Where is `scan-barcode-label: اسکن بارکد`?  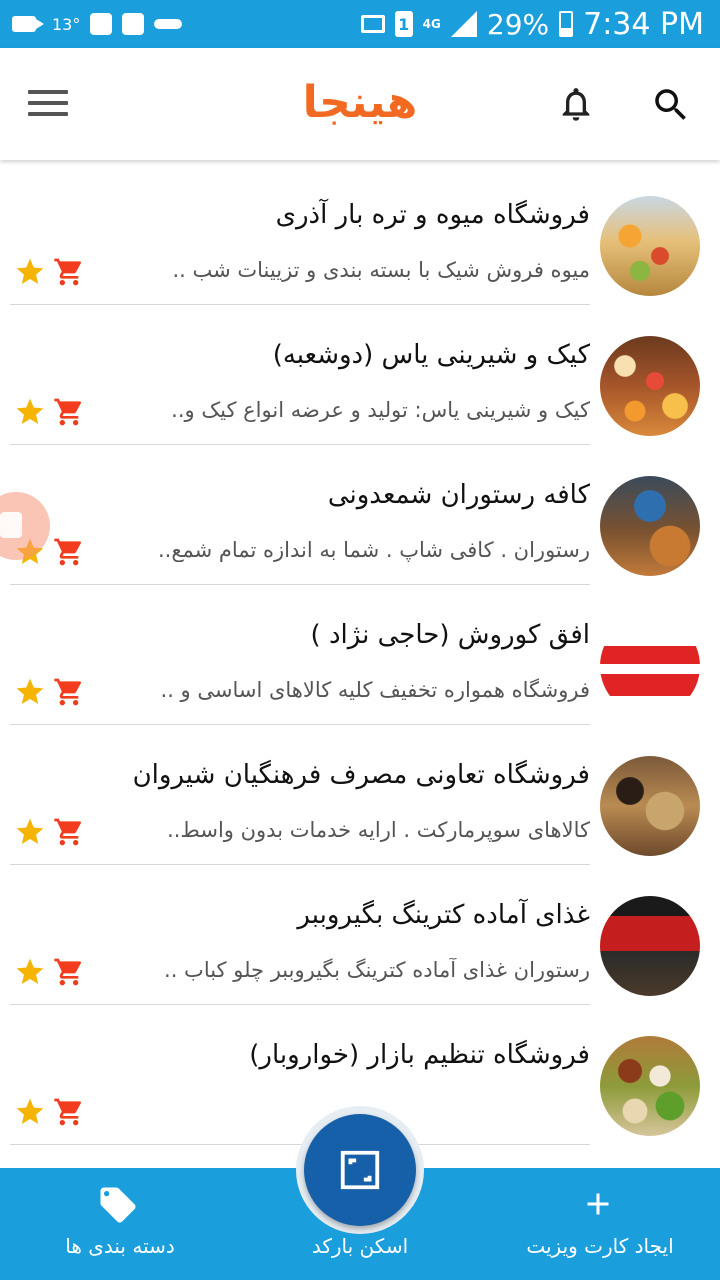 scan-barcode-label: اسکن بارکد is located at coordinates (360, 1246).